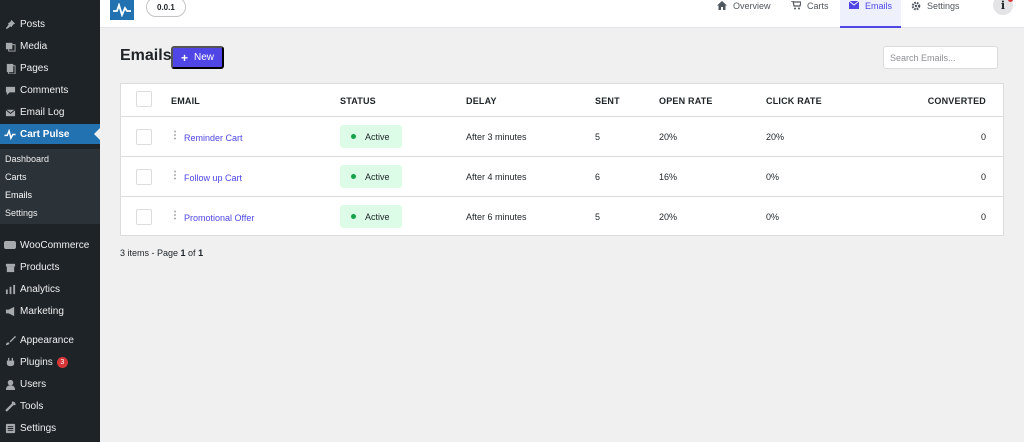 This screenshot has height=442, width=1024. Describe the element at coordinates (42, 112) in the screenshot. I see `sidebar-item-label: Email Log` at that location.